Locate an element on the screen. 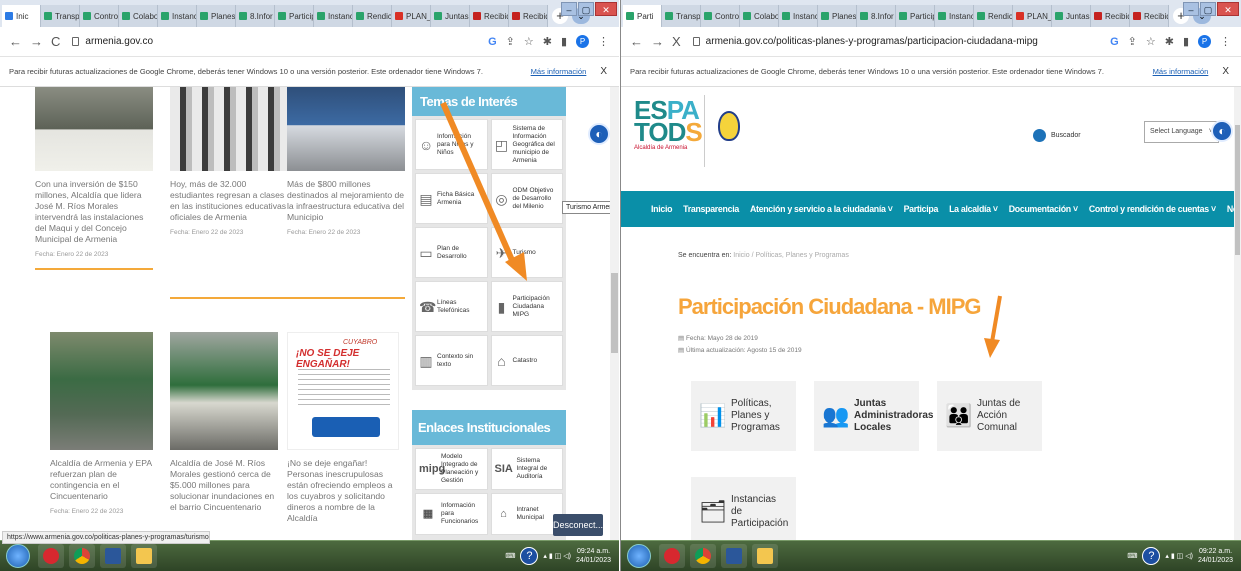  stop-icon: X is located at coordinates (676, 41).